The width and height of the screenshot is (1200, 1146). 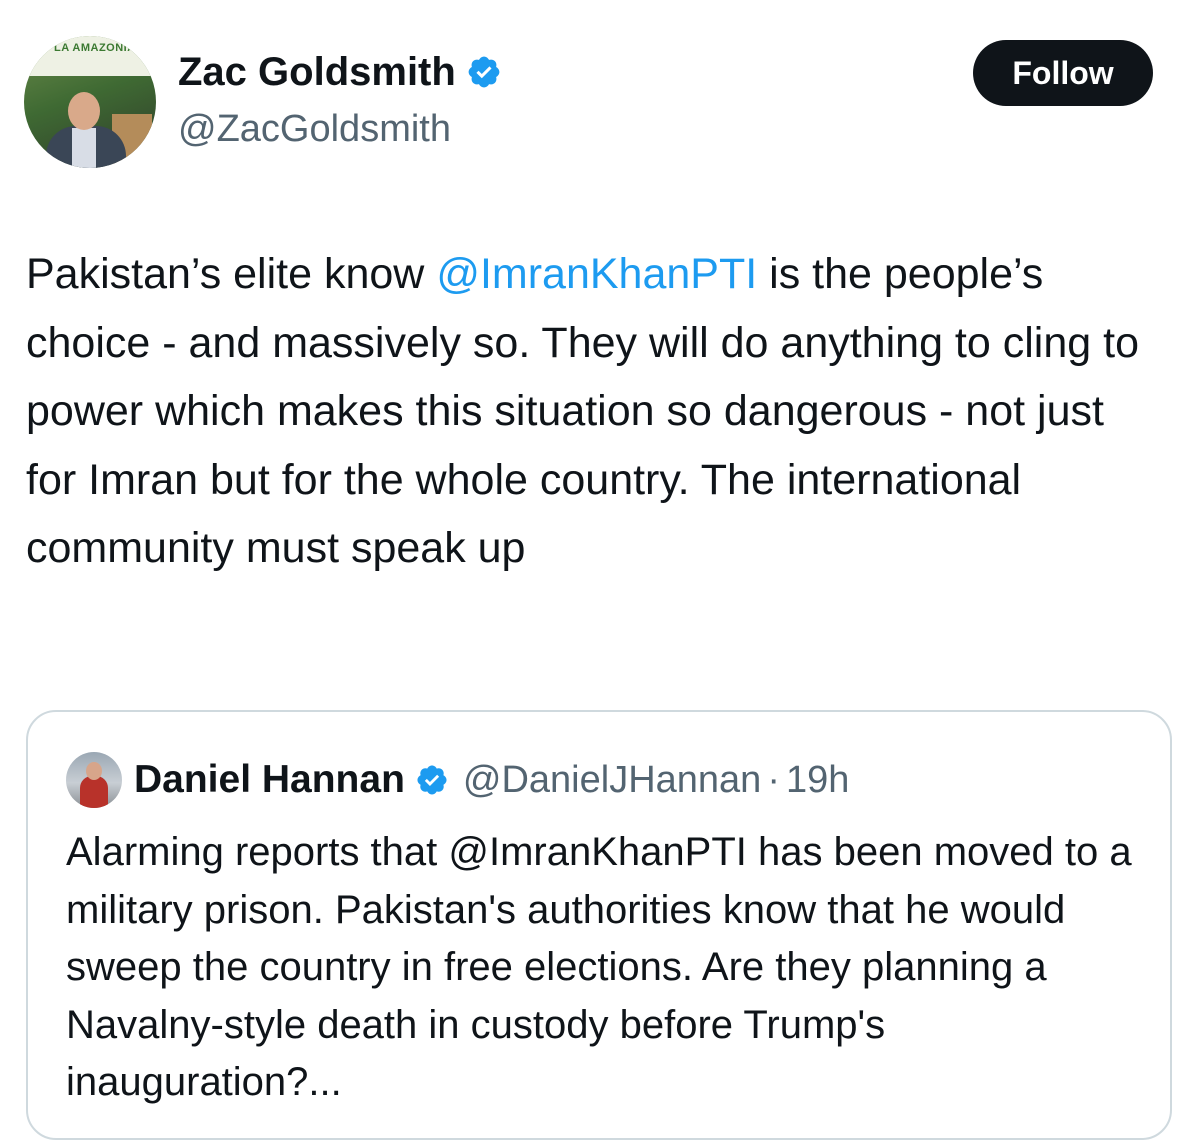 I want to click on tweet-text-before: Pakistan’s elite know, so click(x=231, y=274).